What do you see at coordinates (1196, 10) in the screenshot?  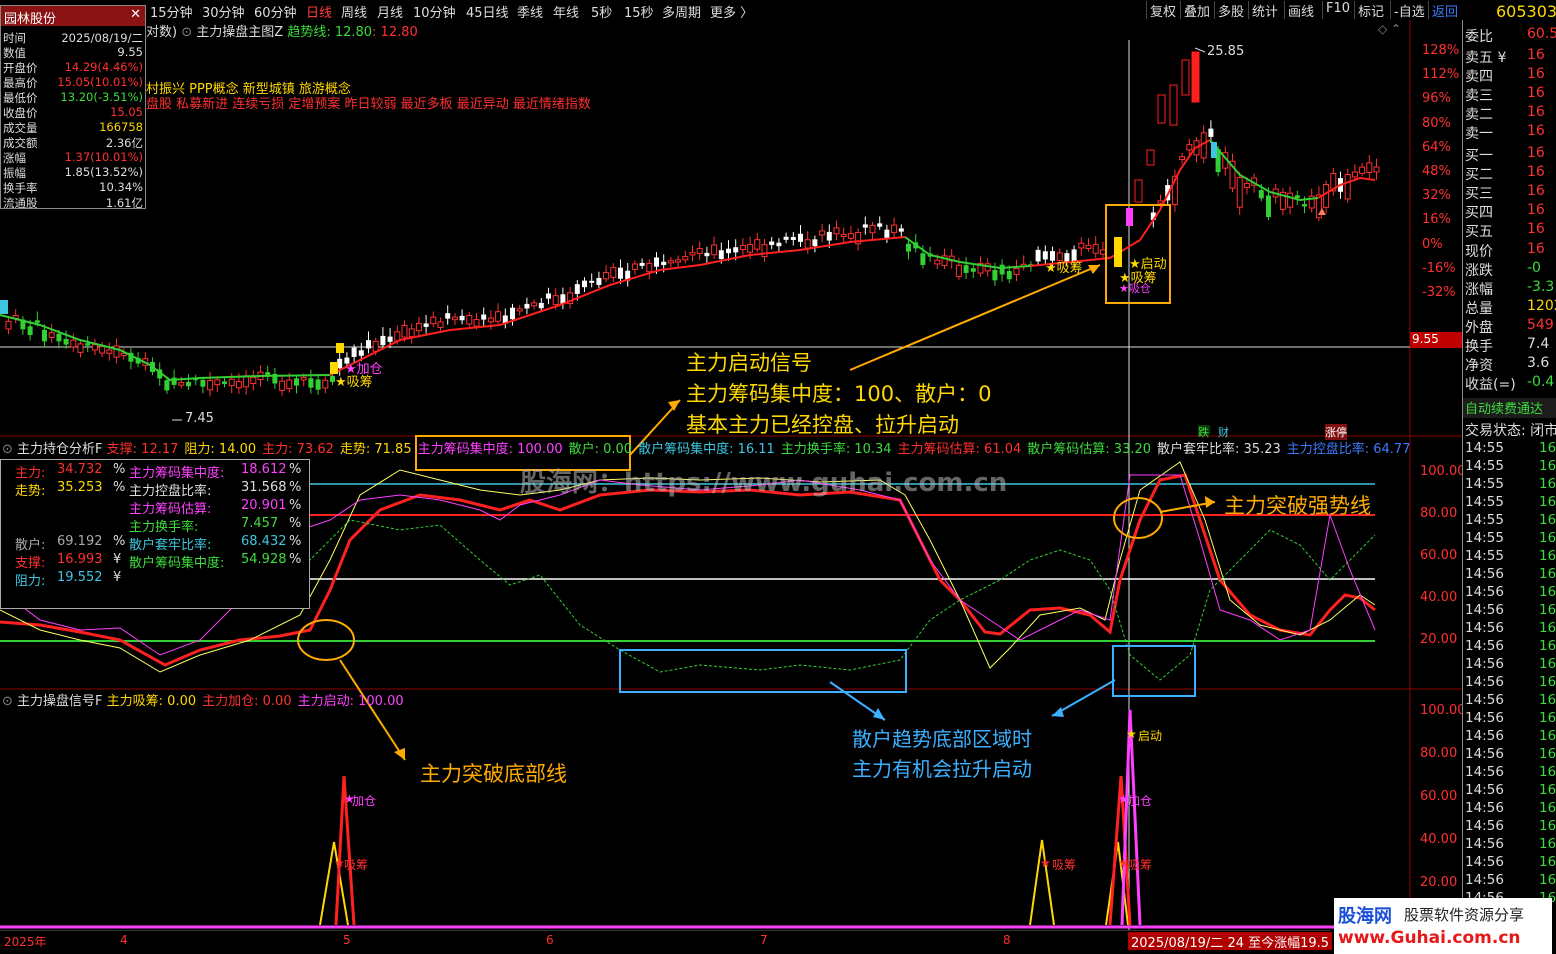 I see `overlay-button: 叠加` at bounding box center [1196, 10].